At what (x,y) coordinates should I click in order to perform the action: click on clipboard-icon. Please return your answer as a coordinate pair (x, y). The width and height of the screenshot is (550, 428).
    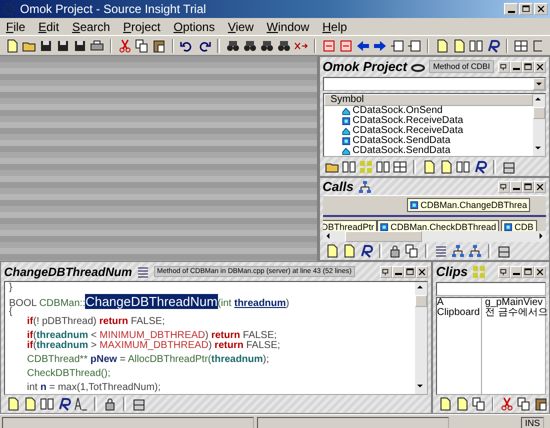
    Looking at the image, I should click on (159, 45).